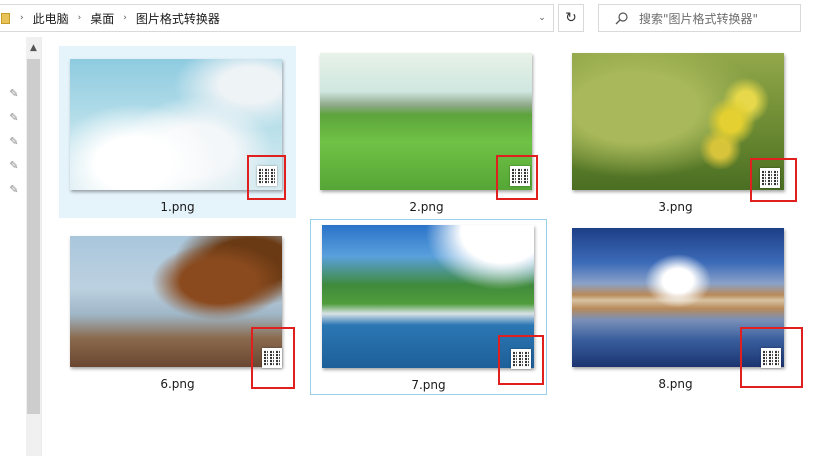 The image size is (817, 456). What do you see at coordinates (426, 132) in the screenshot?
I see `file-item: 2.png` at bounding box center [426, 132].